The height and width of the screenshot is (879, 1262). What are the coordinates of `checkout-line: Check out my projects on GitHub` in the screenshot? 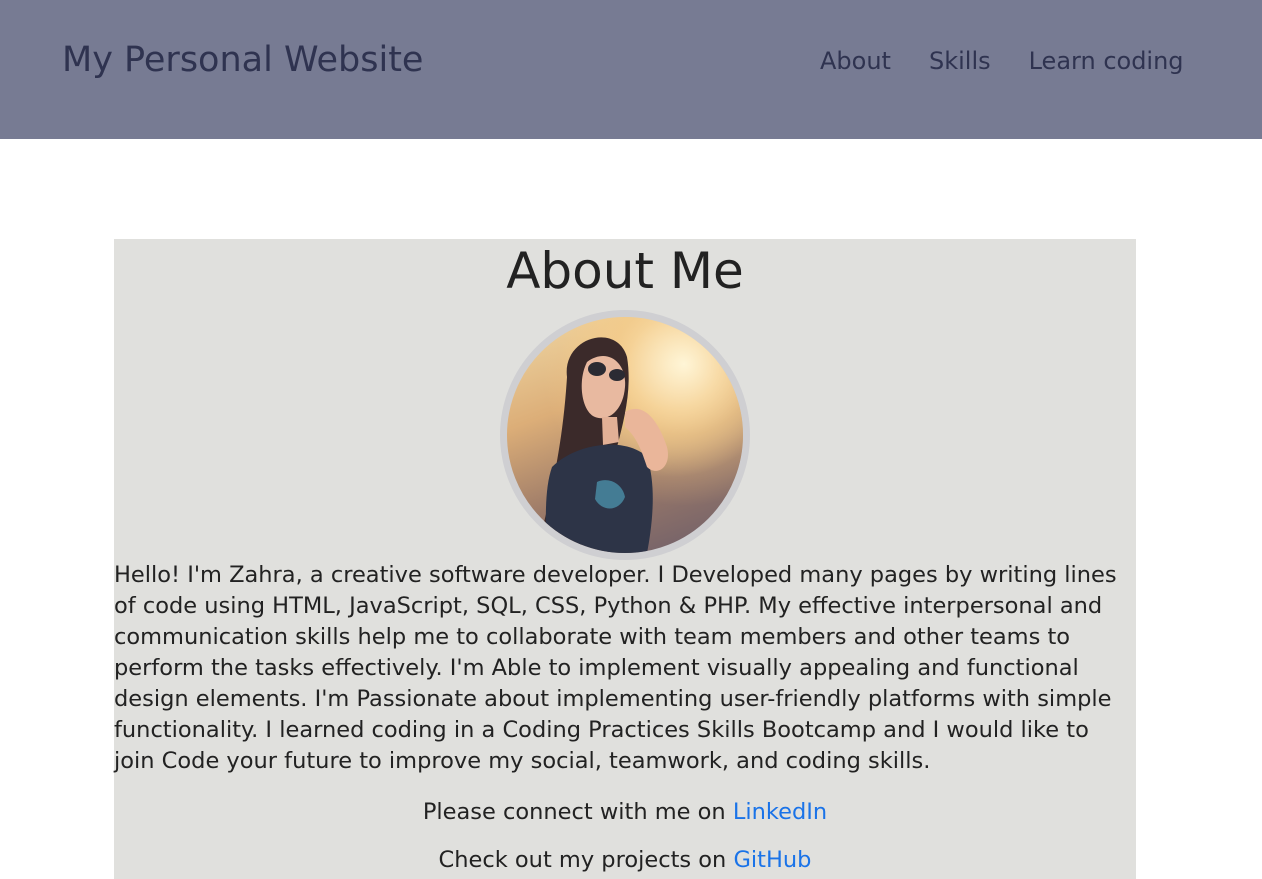 It's located at (625, 860).